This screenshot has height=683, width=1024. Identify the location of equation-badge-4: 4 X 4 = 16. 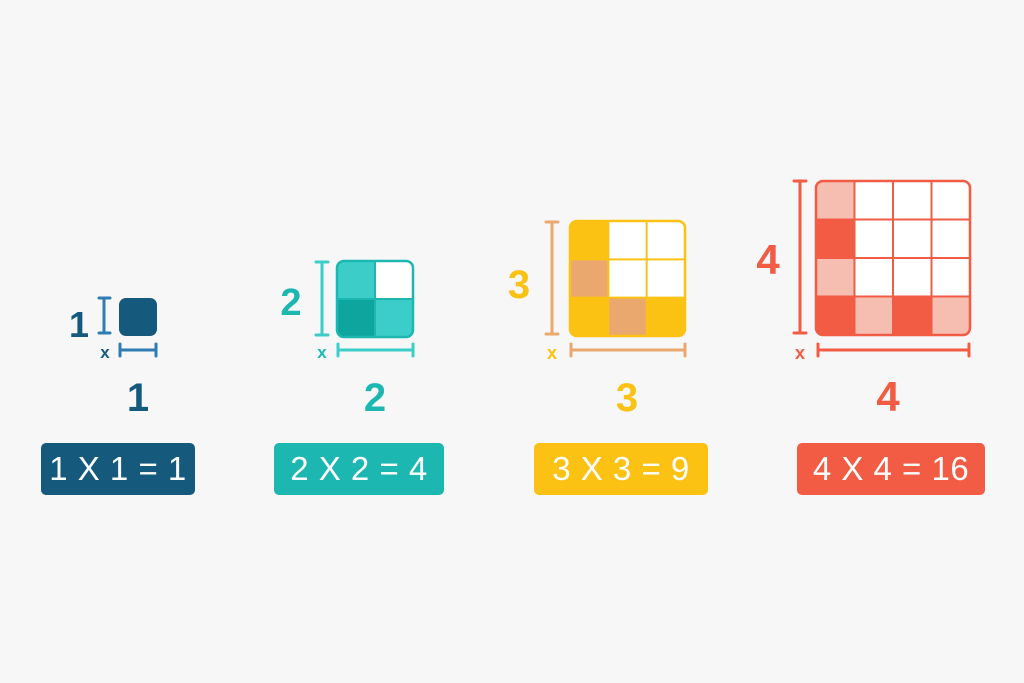
(891, 469).